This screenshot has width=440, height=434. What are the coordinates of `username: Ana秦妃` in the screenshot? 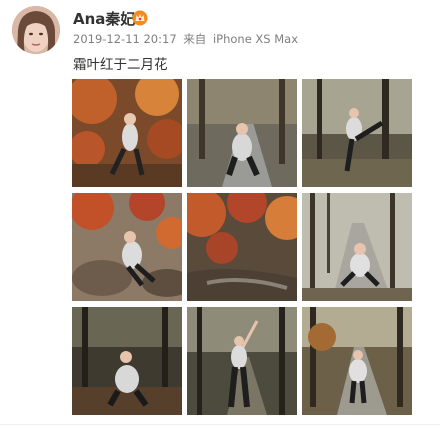 It's located at (104, 18).